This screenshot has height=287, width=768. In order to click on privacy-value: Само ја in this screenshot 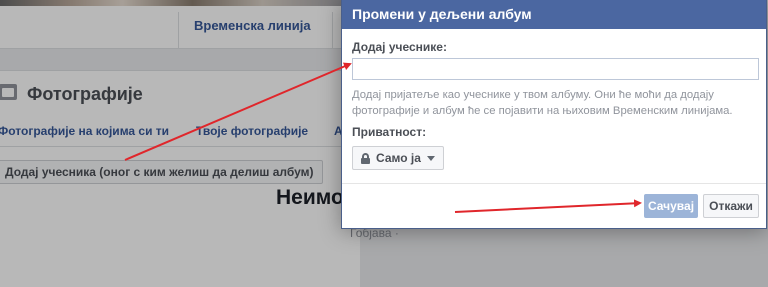, I will do `click(398, 158)`.